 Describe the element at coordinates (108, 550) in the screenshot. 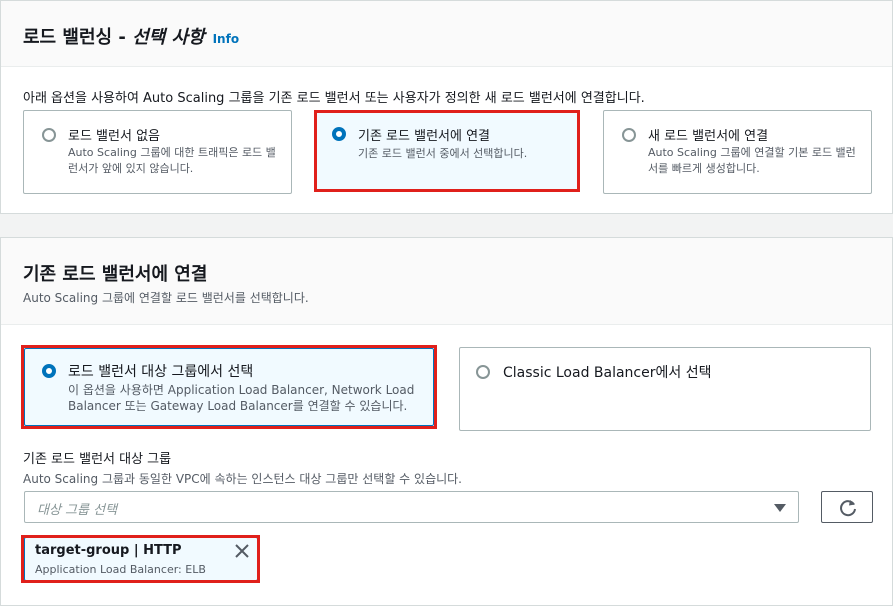

I see `token-name: target-group | HTTP` at that location.